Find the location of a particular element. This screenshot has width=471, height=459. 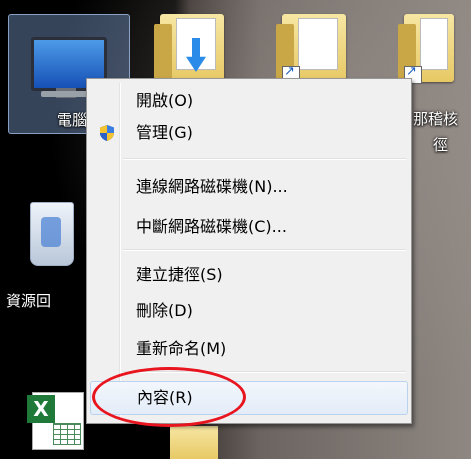

recycle-bin-icon is located at coordinates (52, 234).